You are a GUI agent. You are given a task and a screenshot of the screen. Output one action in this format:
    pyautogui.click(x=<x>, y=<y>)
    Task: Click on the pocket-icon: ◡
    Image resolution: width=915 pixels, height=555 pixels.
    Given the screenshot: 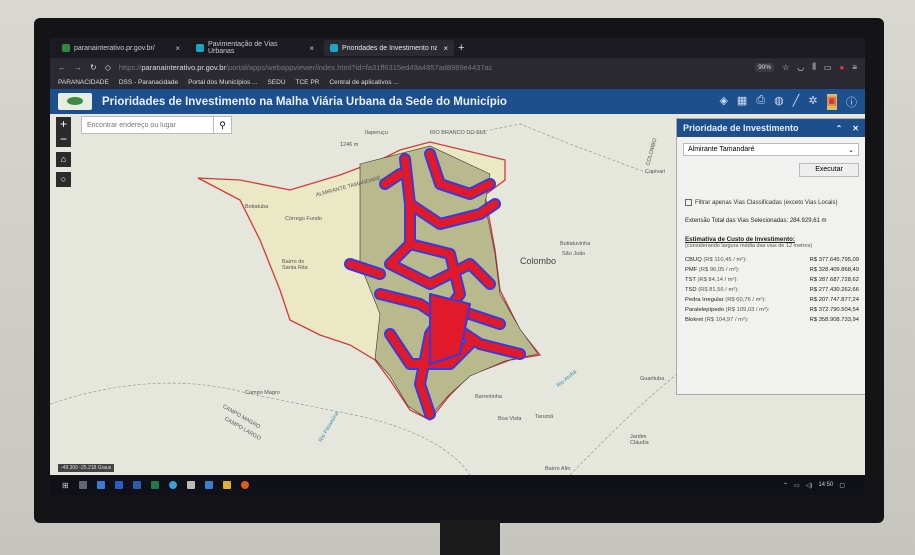 What is the action you would take?
    pyautogui.click(x=800, y=67)
    